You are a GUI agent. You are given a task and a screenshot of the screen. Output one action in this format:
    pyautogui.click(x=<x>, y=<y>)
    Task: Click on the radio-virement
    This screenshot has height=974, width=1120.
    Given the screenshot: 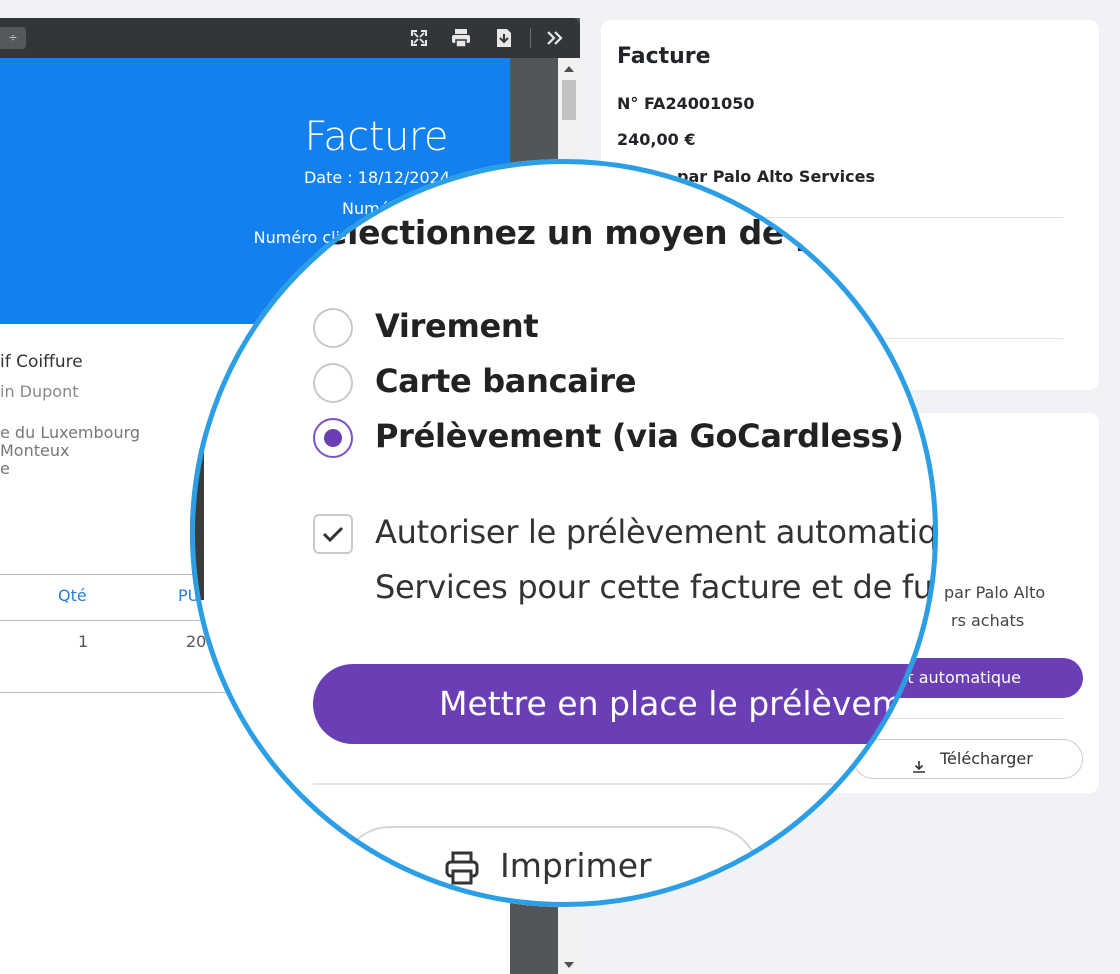 What is the action you would take?
    pyautogui.click(x=333, y=328)
    